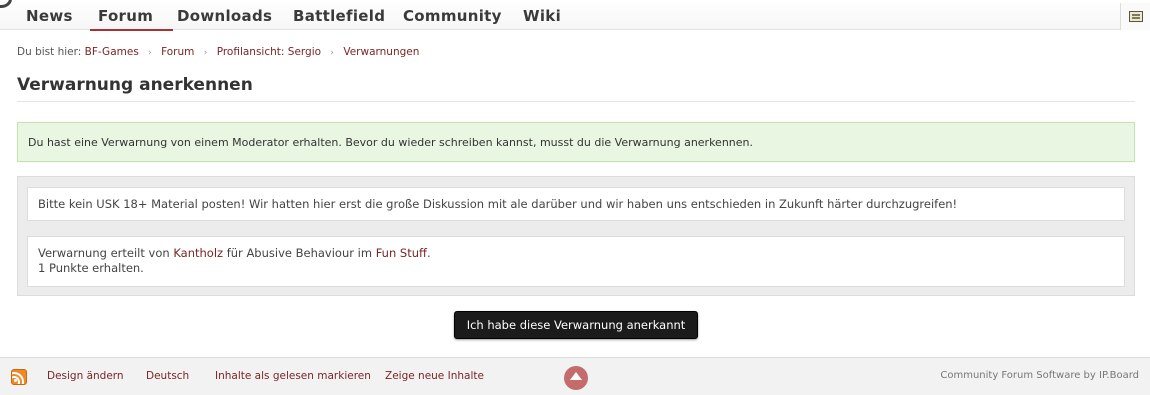 The image size is (1150, 395). I want to click on warning-issued-prefix: Verwarnung erteilt von, so click(104, 253).